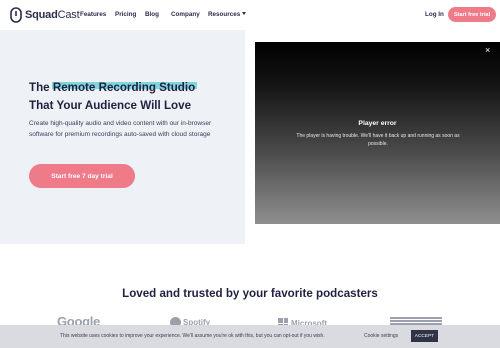  Describe the element at coordinates (152, 14) in the screenshot. I see `nav-link-blog: Blog` at that location.